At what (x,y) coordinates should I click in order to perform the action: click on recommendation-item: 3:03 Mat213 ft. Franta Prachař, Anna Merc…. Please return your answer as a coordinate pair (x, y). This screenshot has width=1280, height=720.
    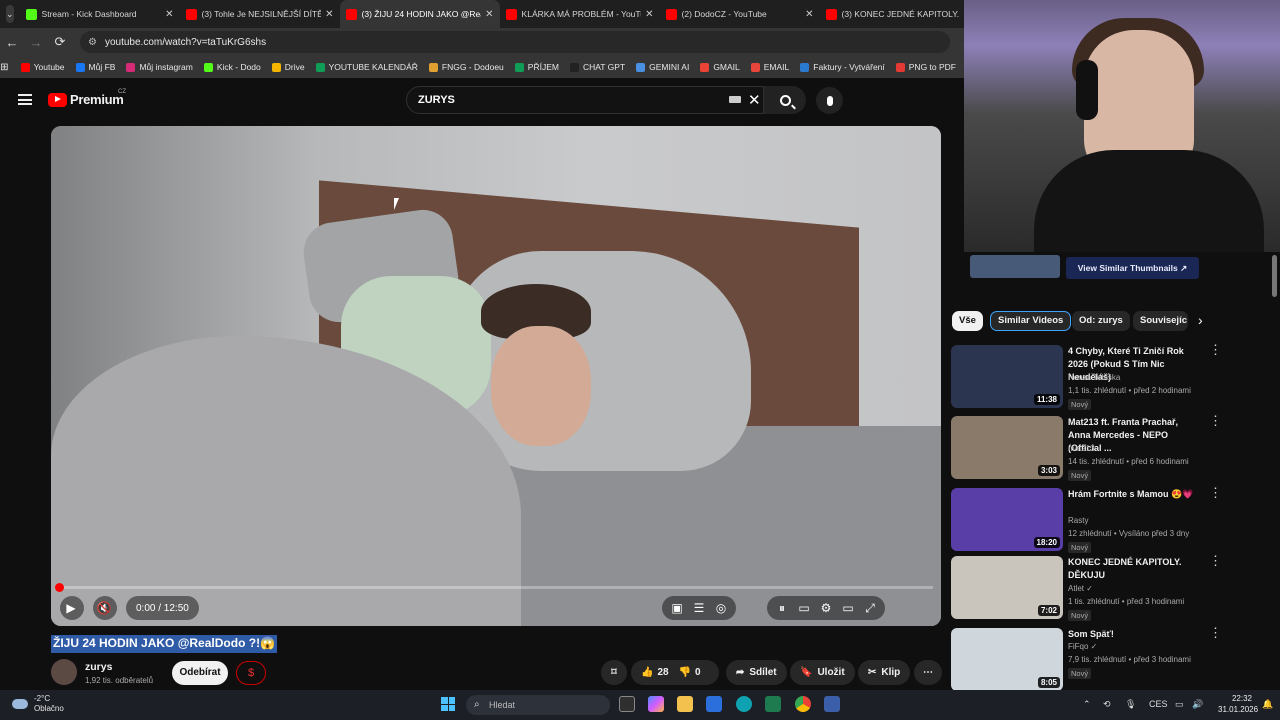
    Looking at the image, I should click on (1111, 448).